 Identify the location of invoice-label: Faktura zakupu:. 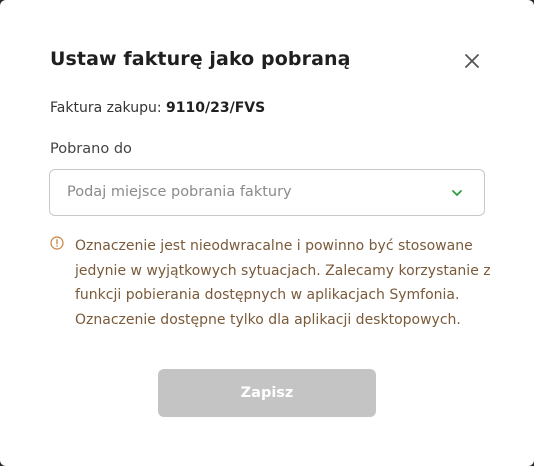
(108, 108).